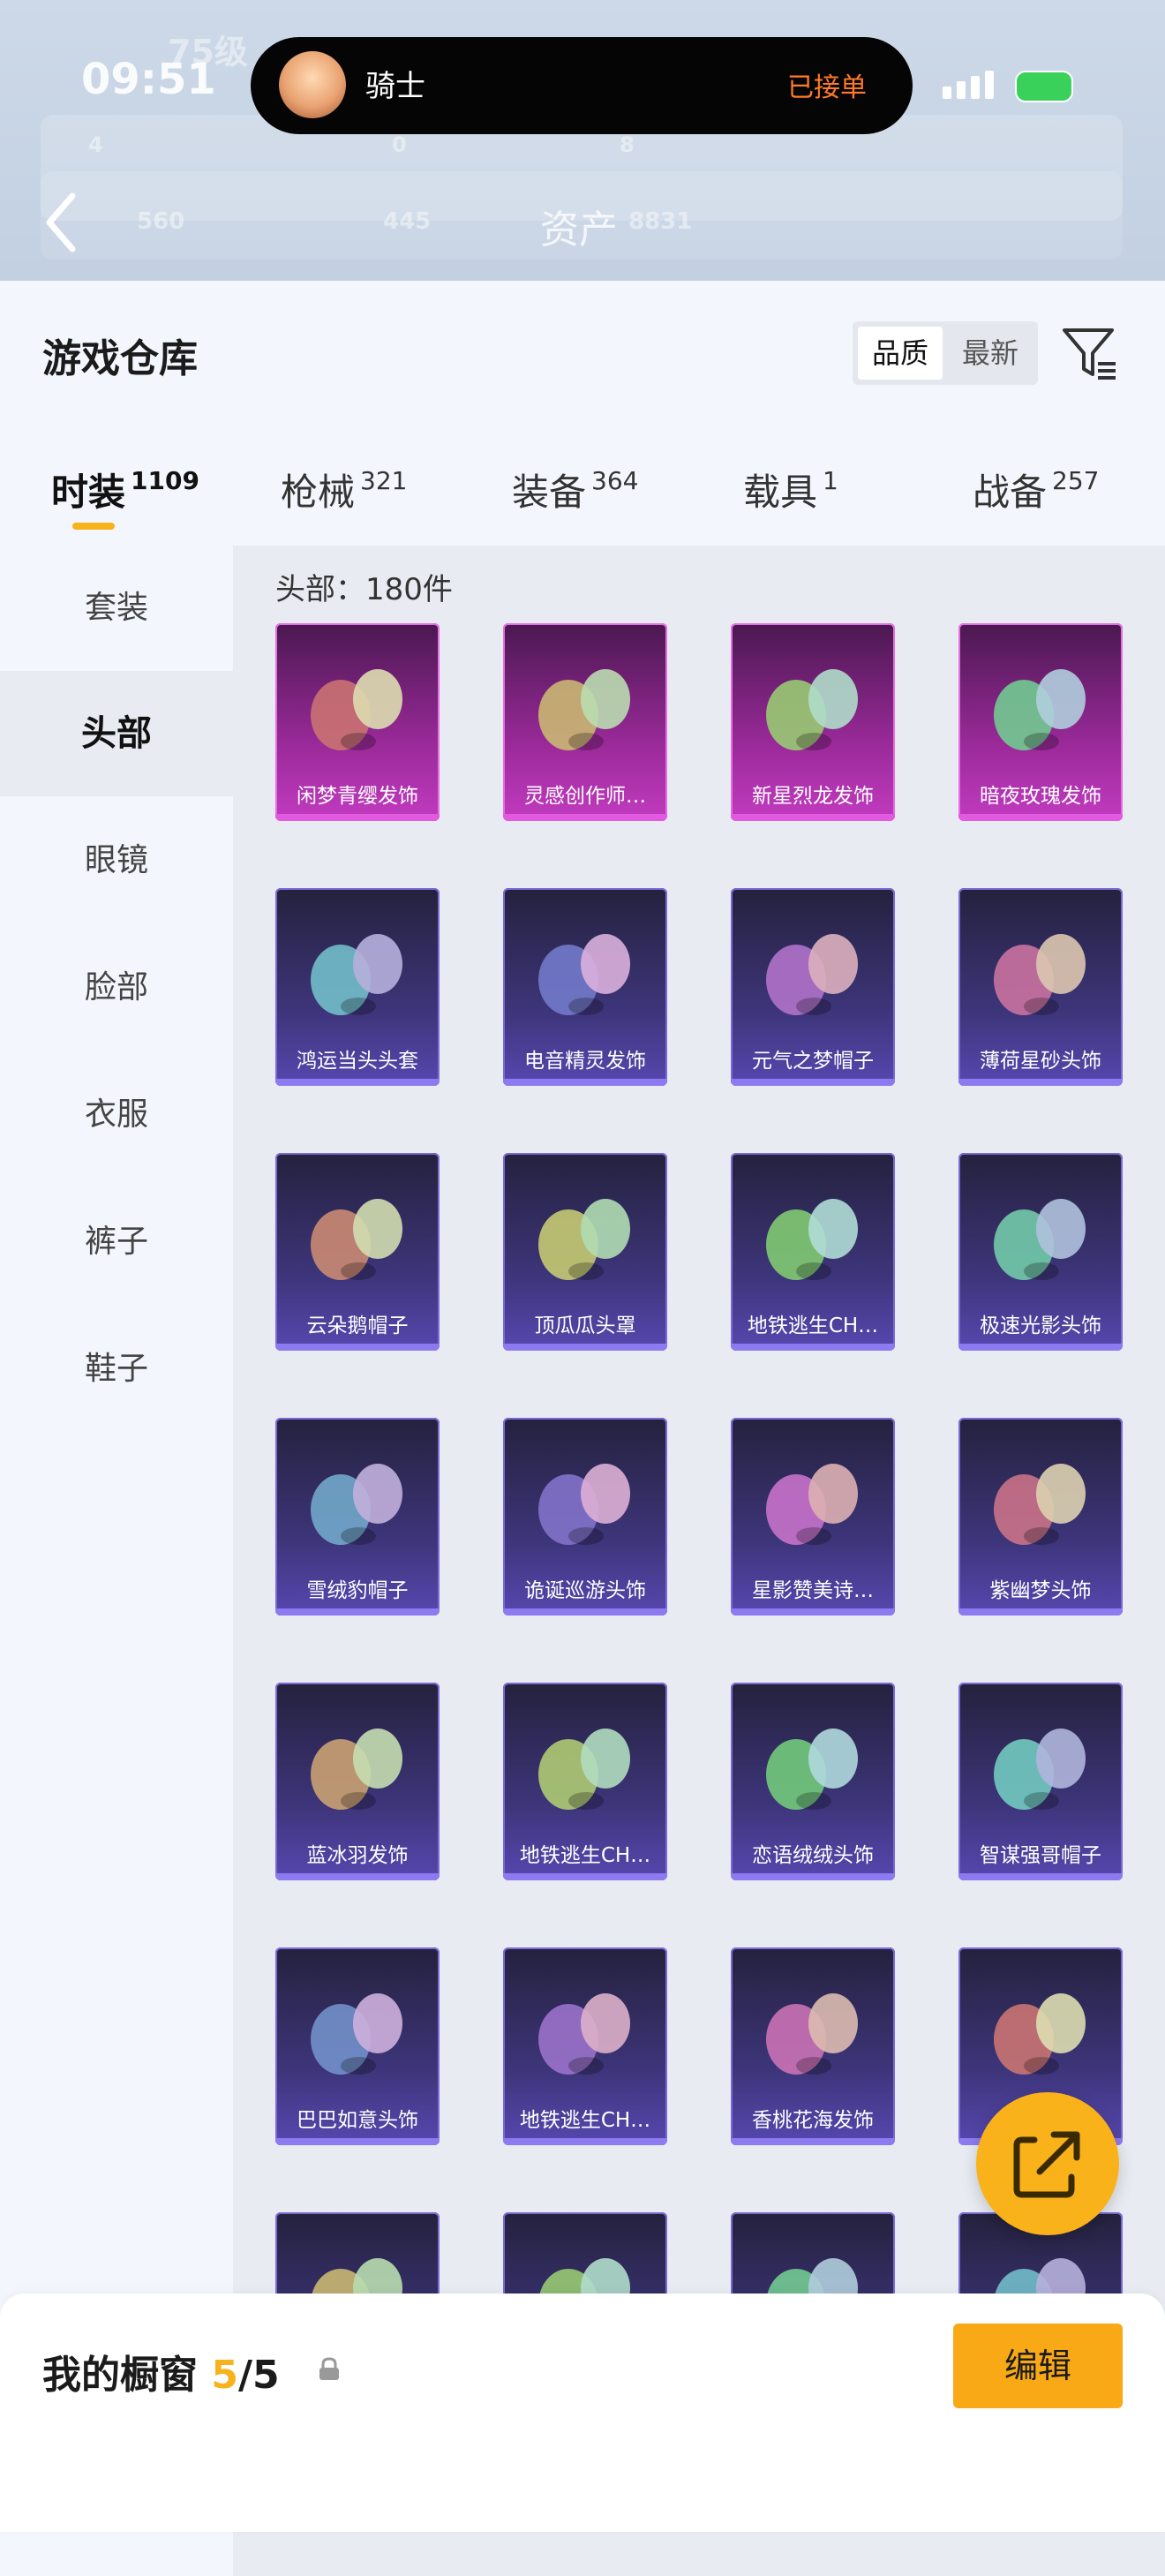 The height and width of the screenshot is (2576, 1165). Describe the element at coordinates (1076, 481) in the screenshot. I see `tab-count: 257` at that location.